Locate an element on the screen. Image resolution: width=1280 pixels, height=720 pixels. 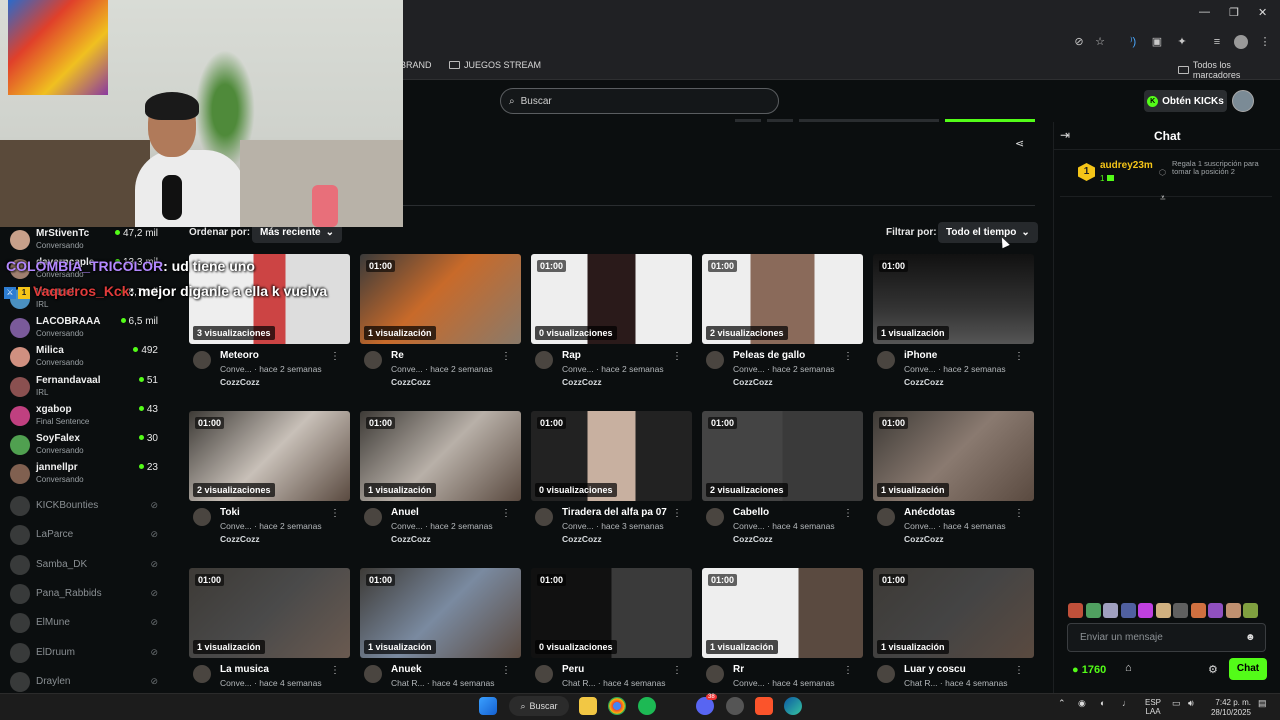
file-explorer-icon is located at coordinates (588, 706).